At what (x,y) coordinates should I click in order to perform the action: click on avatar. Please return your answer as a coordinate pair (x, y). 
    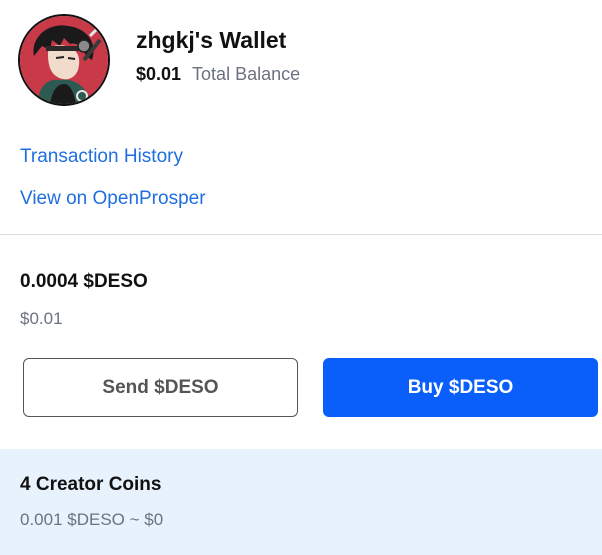
    Looking at the image, I should click on (64, 60).